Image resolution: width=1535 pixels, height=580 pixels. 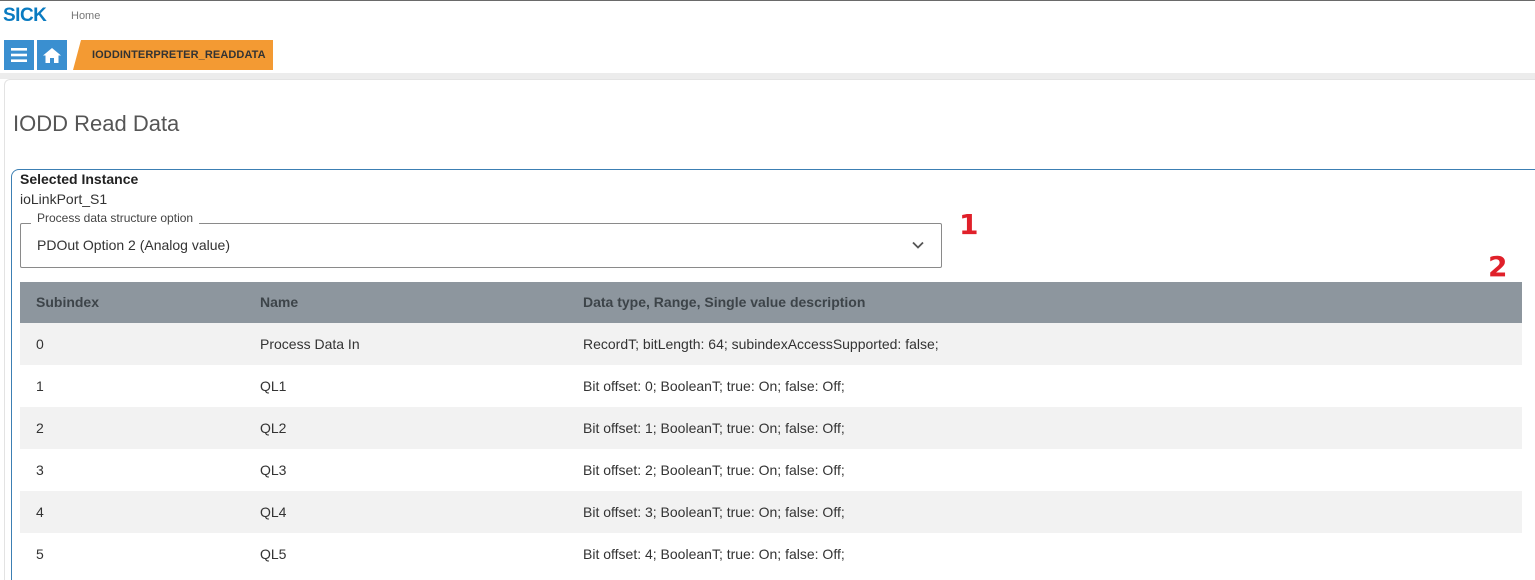 I want to click on cell-name: Process Data In, so click(x=310, y=344).